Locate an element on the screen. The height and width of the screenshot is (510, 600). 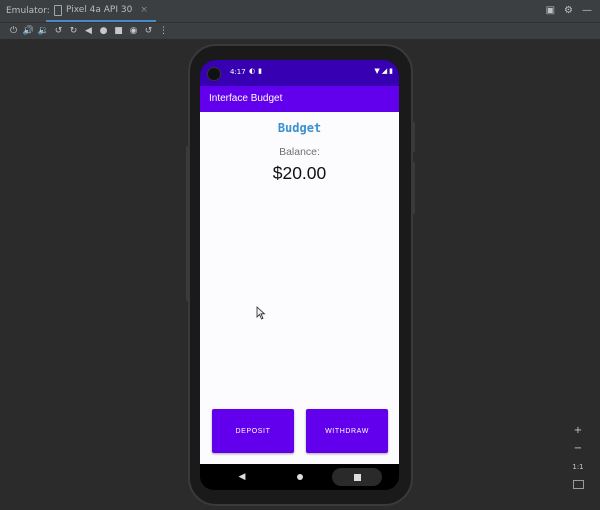
window-actions: ▣ ⚙ — is located at coordinates (569, 11).